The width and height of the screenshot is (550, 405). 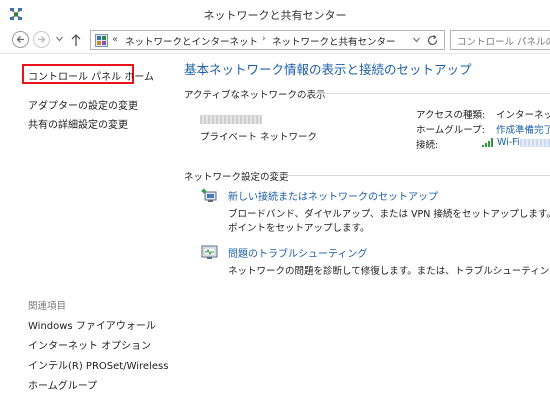 What do you see at coordinates (209, 195) in the screenshot?
I see `new-connection-icon` at bounding box center [209, 195].